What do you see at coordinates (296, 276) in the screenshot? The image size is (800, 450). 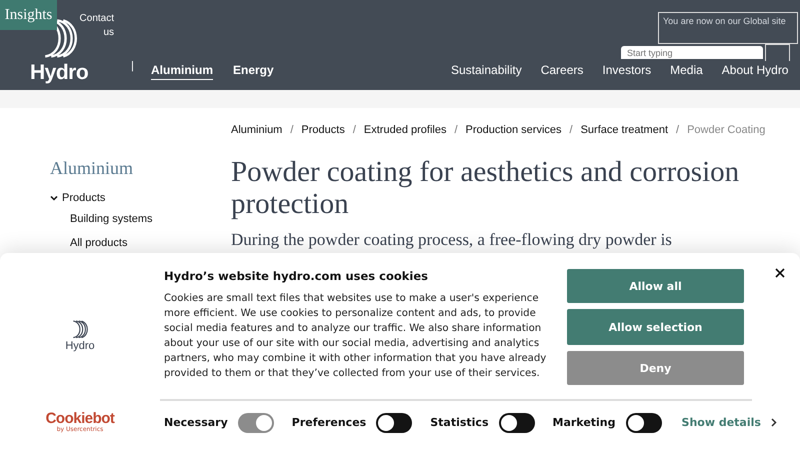 I see `cookie-title: Hydro’s website hydro.com uses cookies` at bounding box center [296, 276].